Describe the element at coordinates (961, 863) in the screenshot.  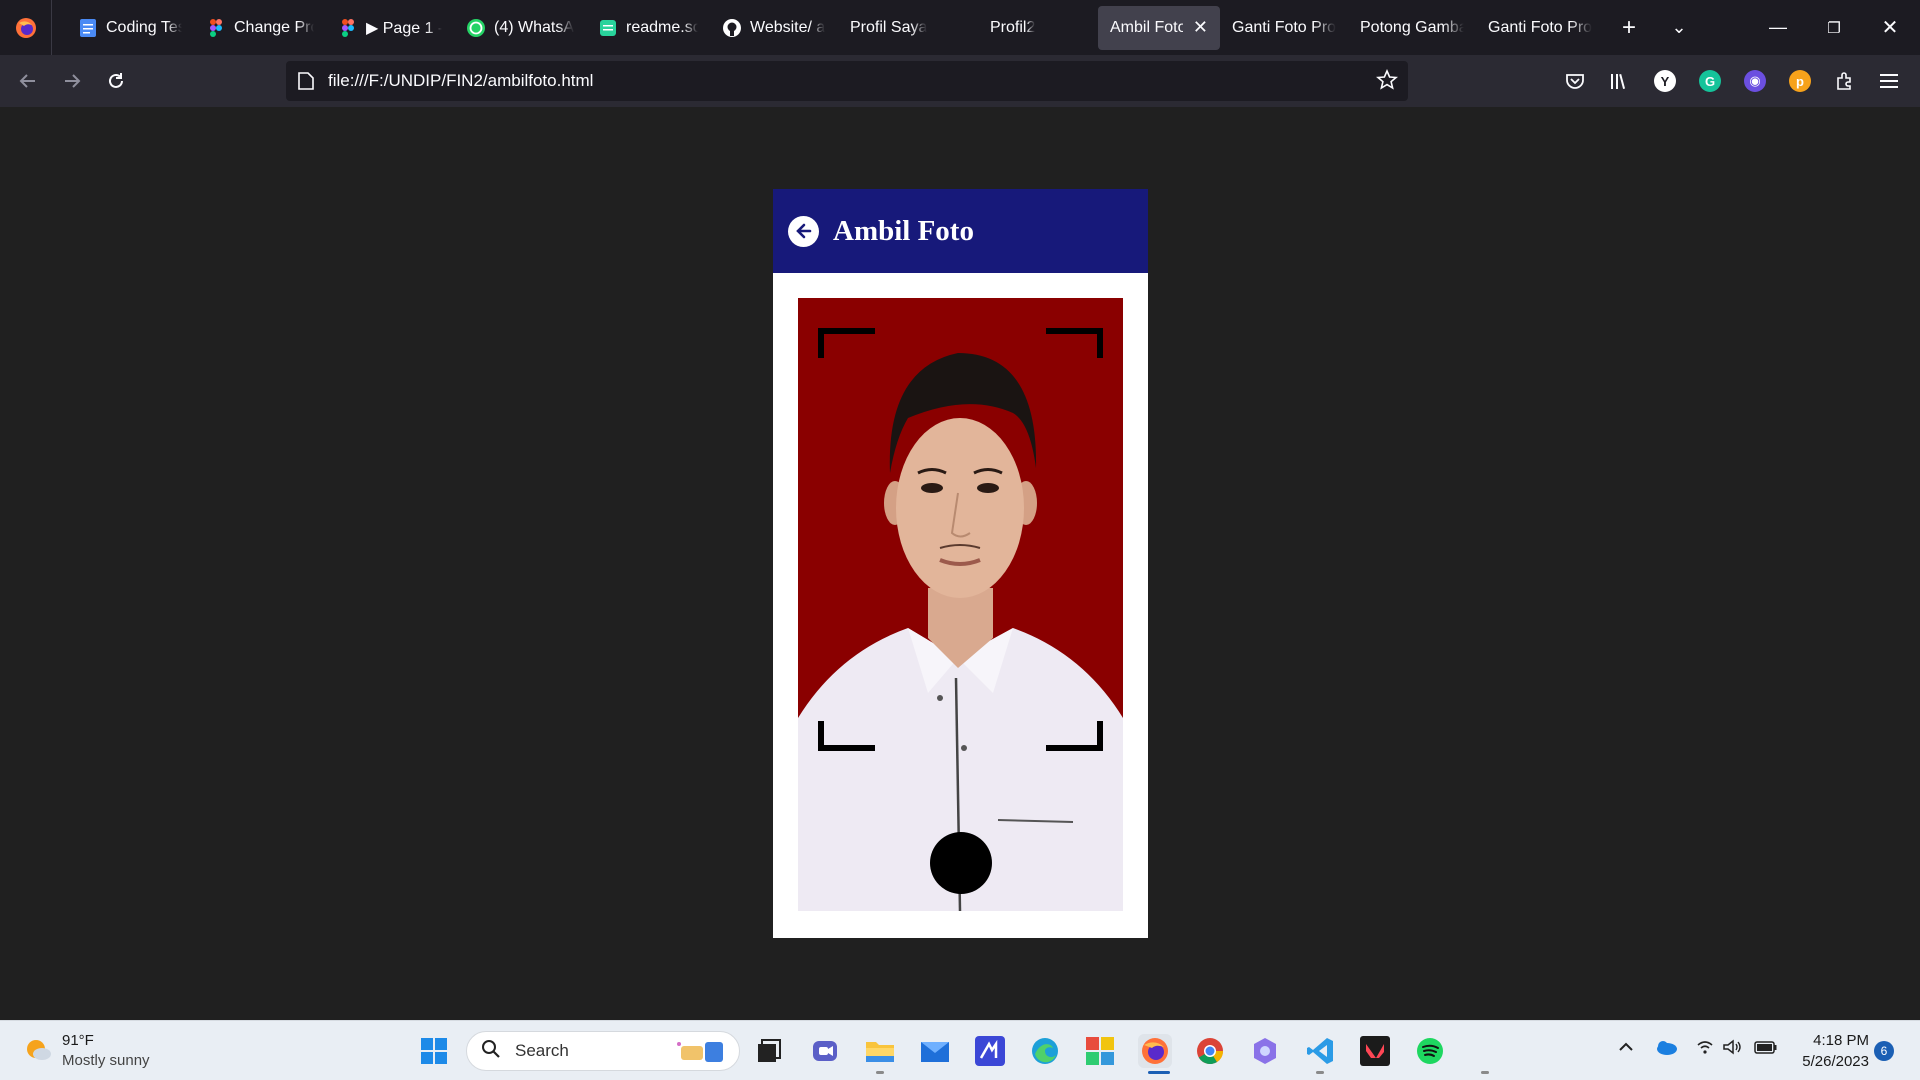
I see `capture-button` at that location.